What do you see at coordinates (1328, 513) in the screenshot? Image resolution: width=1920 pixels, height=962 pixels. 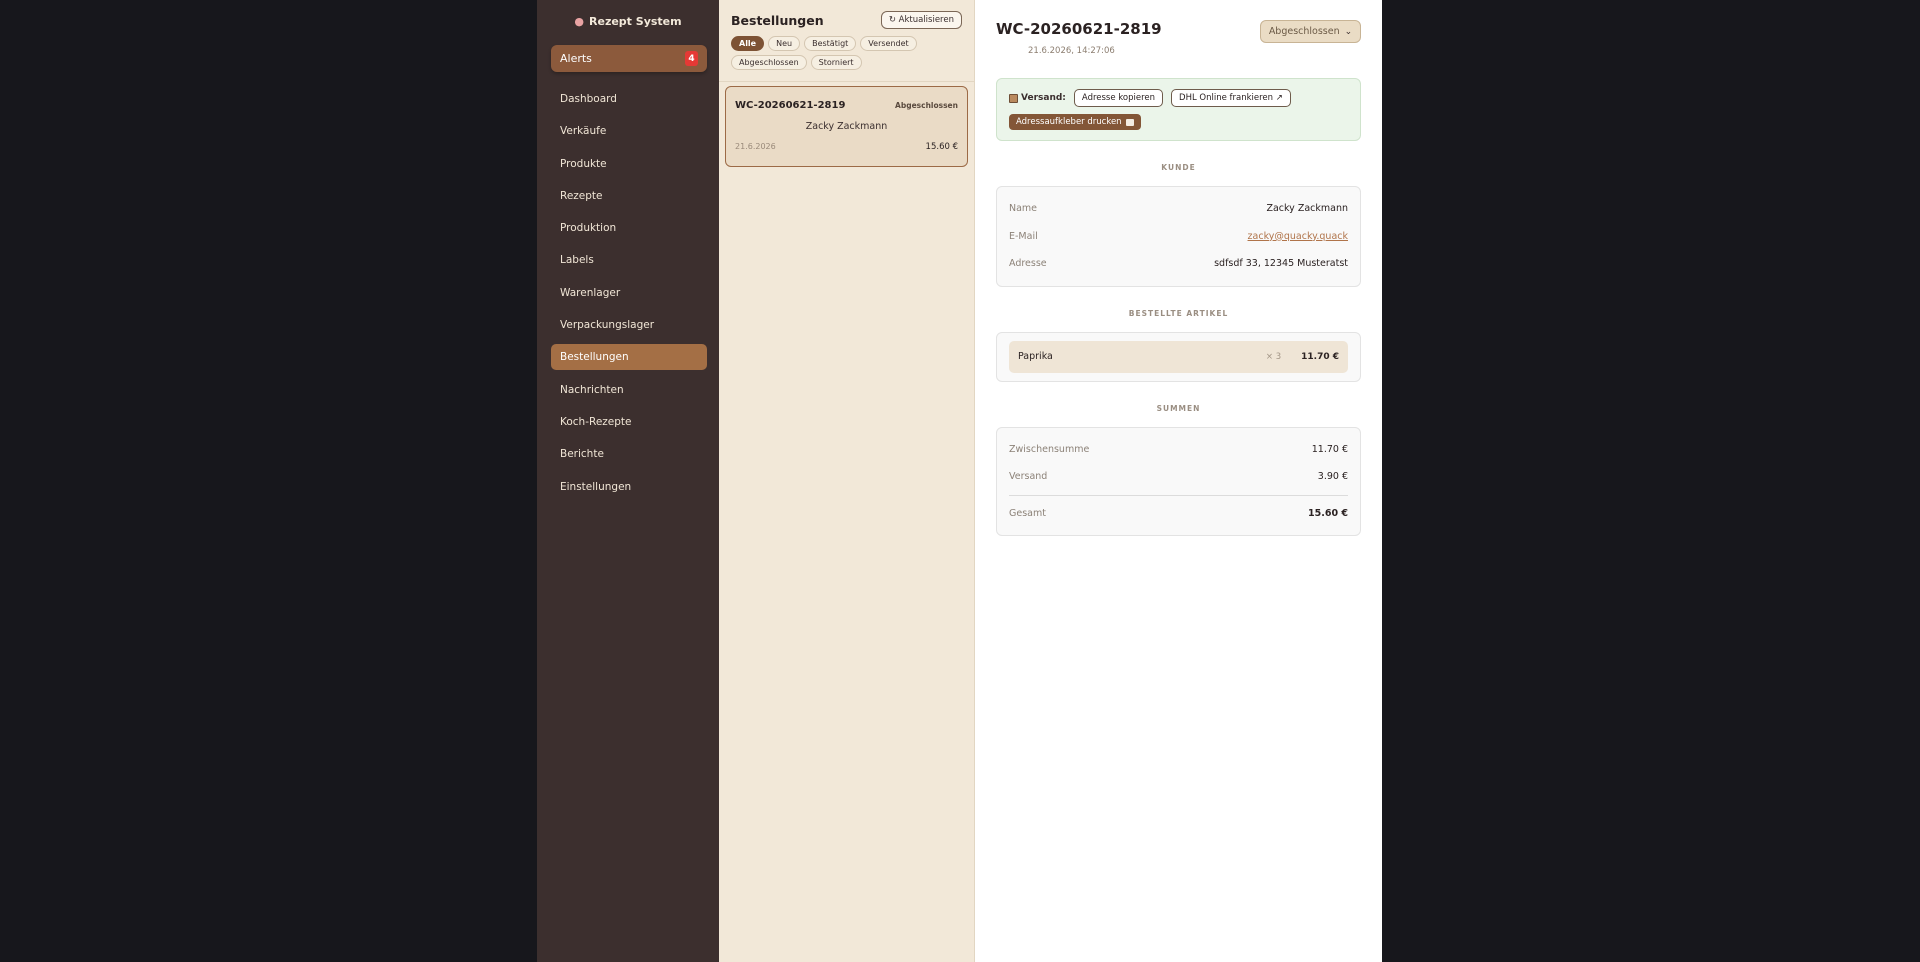 I see `total-value: 15.60 €` at bounding box center [1328, 513].